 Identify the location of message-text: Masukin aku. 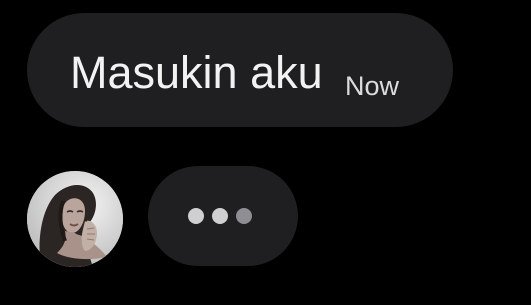
(196, 72).